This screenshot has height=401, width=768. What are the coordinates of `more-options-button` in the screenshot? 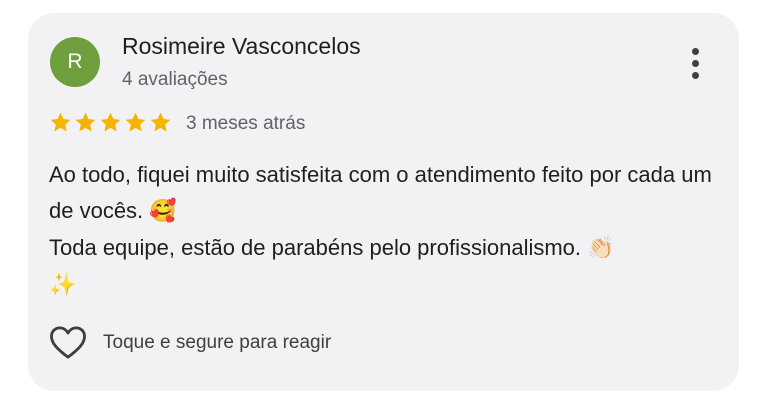 It's located at (695, 63).